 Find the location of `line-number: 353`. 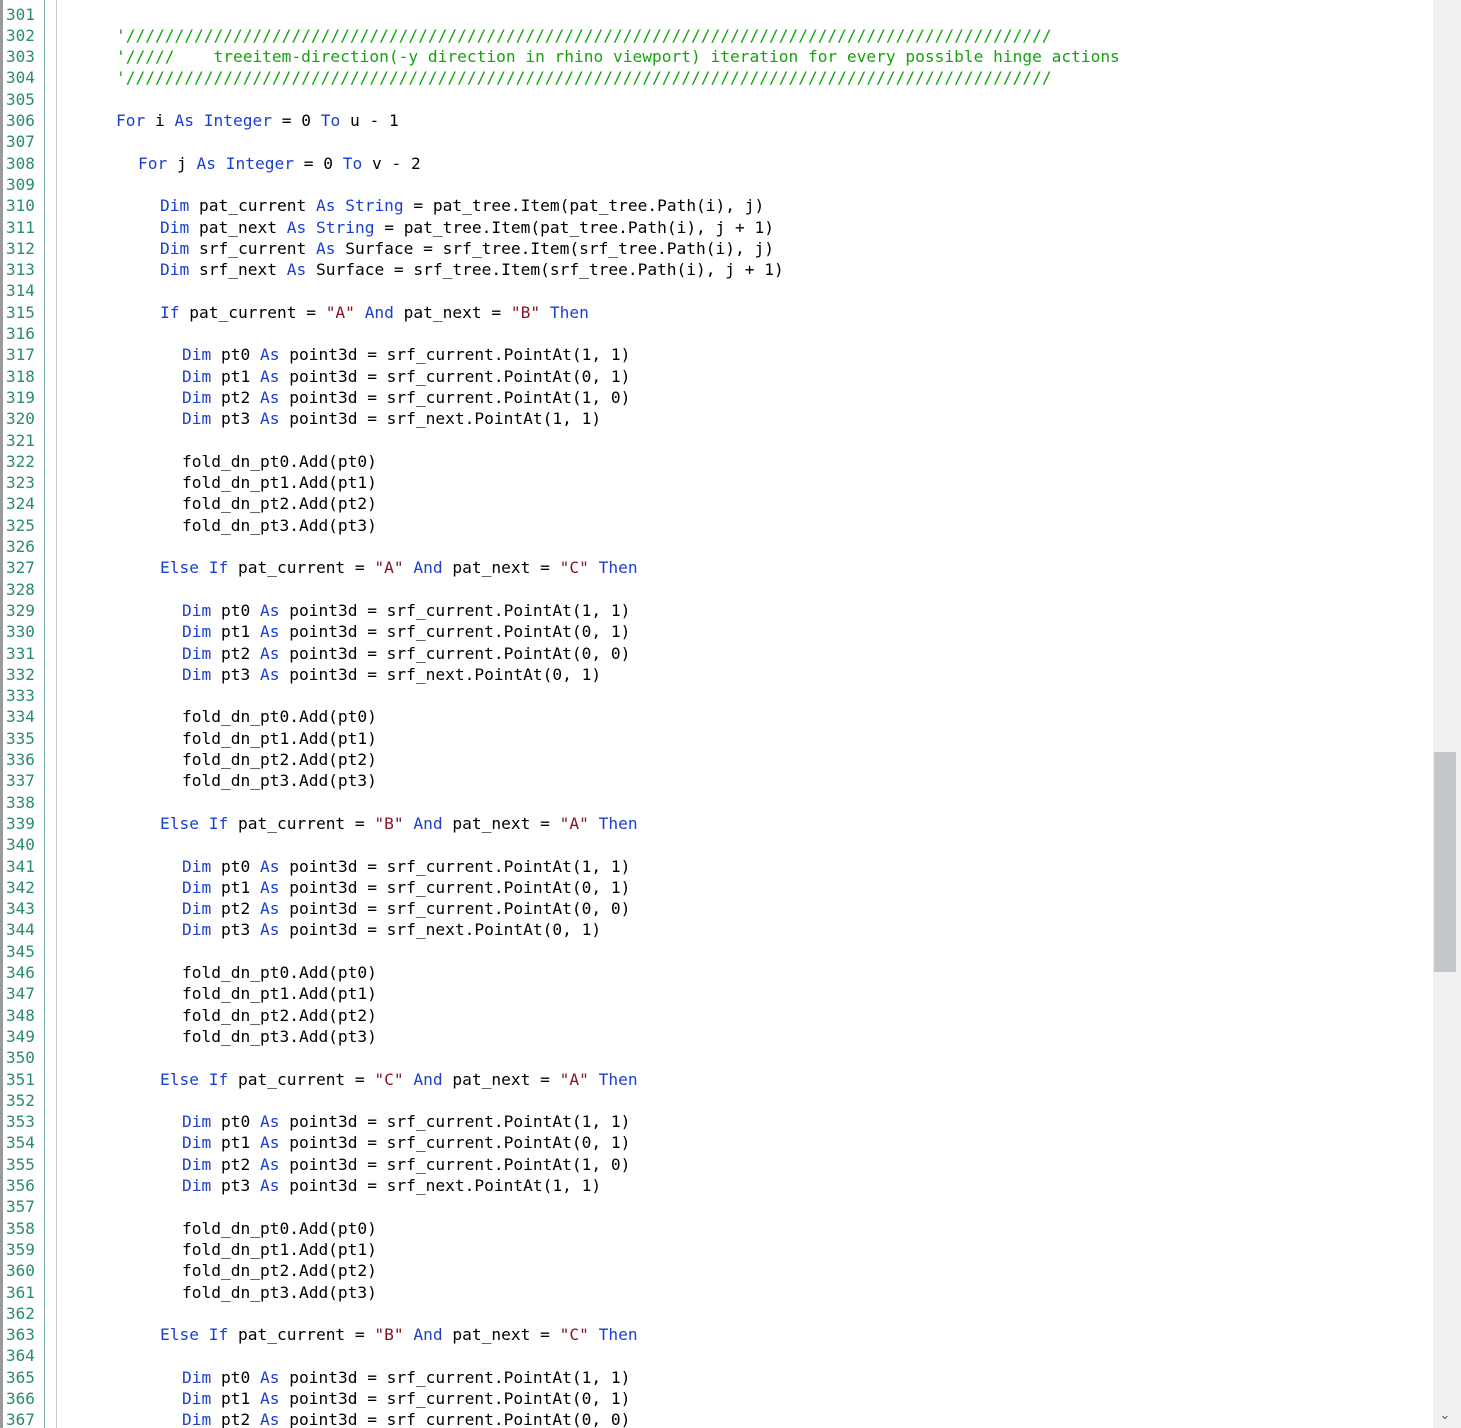

line-number: 353 is located at coordinates (20, 1122).